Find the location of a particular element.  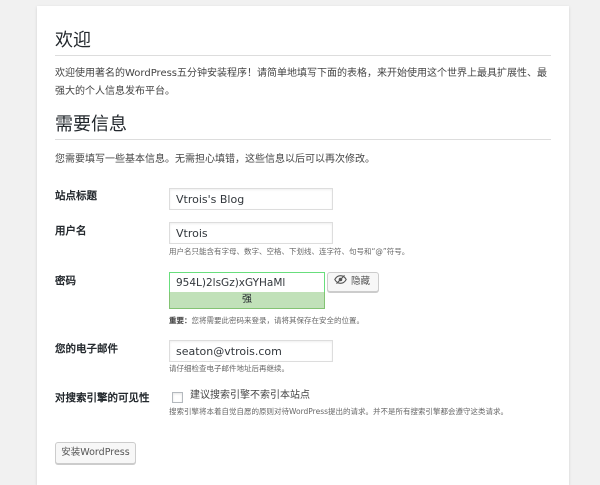

welcome-divider is located at coordinates (303, 55).